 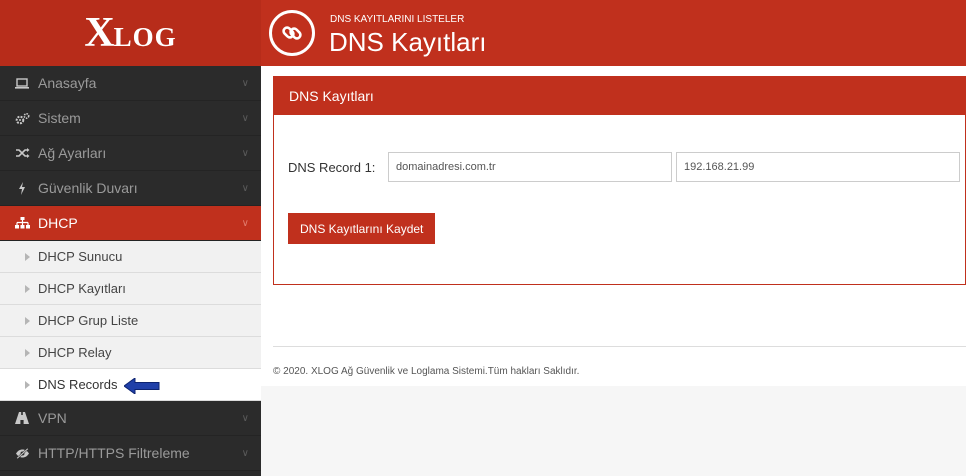 I want to click on logo: X LOG, so click(x=130, y=33).